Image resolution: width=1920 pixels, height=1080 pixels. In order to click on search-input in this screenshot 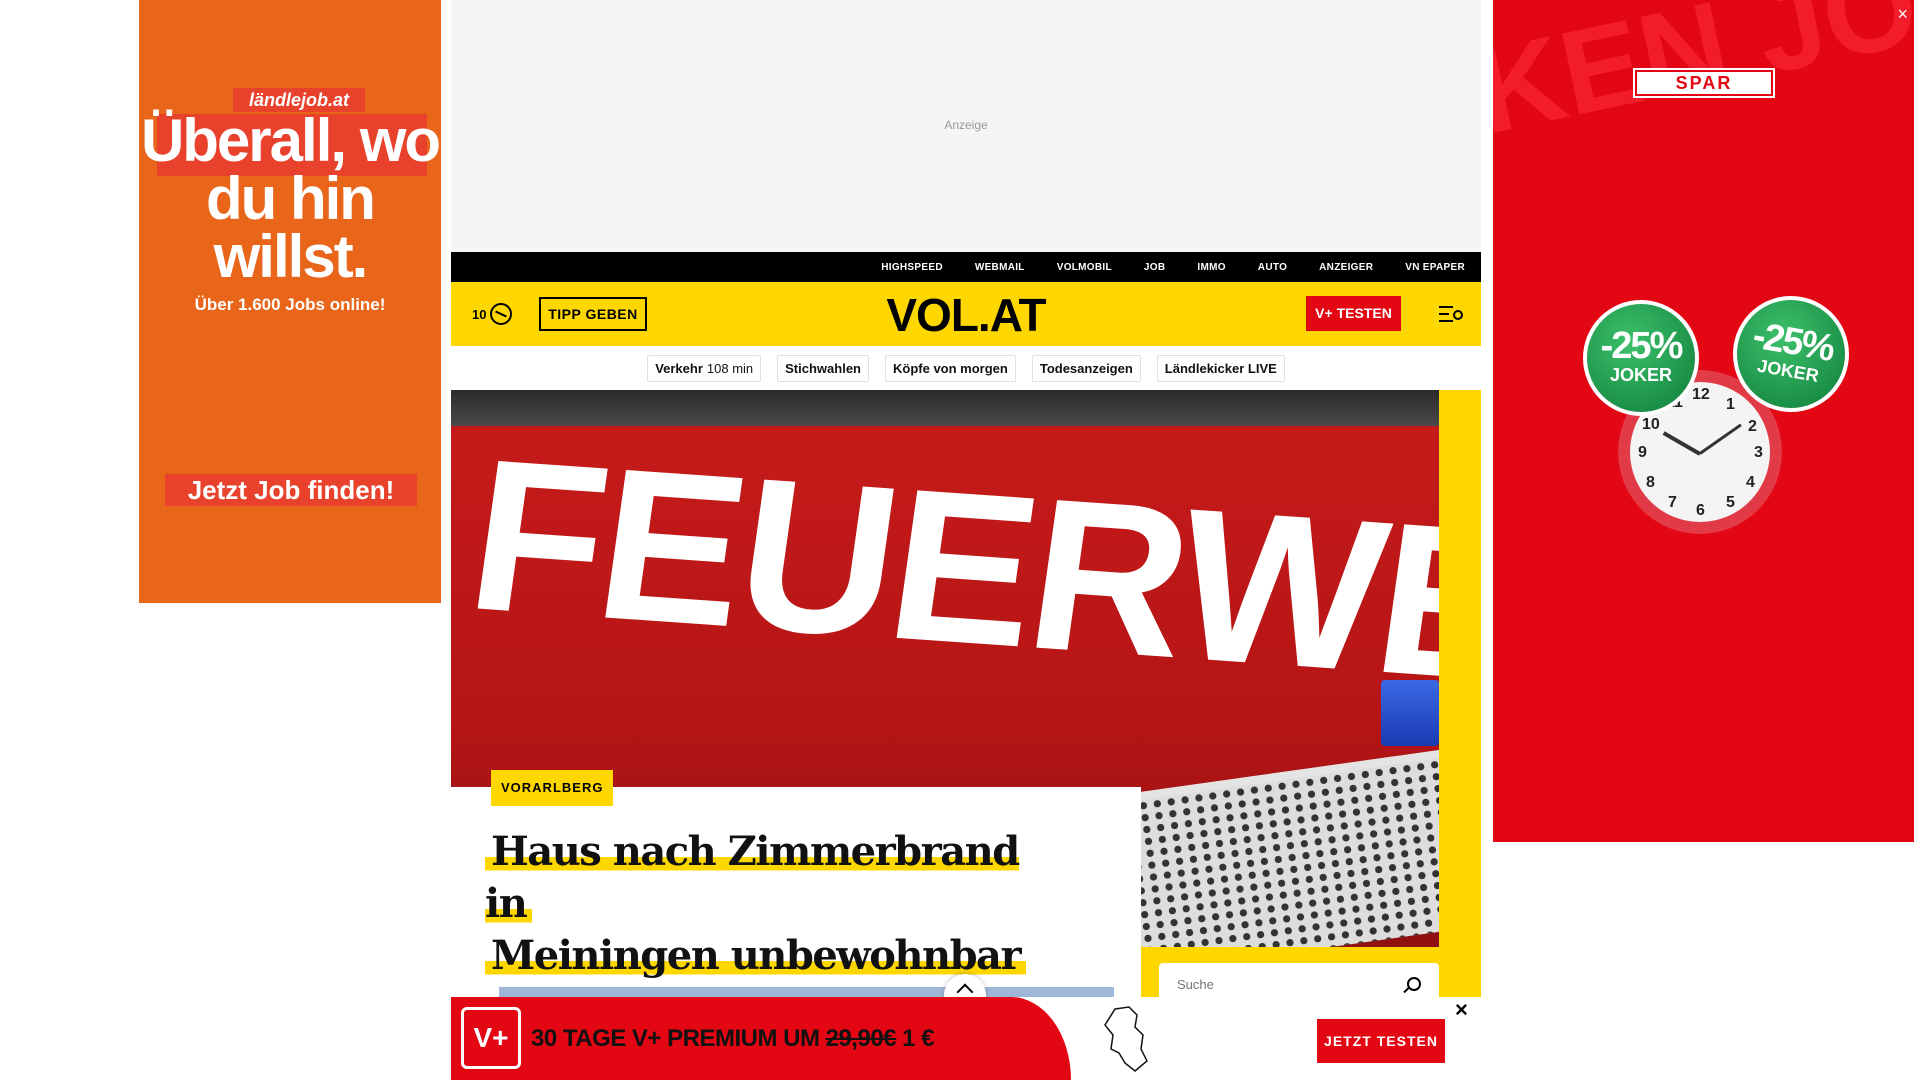, I will do `click(1277, 984)`.